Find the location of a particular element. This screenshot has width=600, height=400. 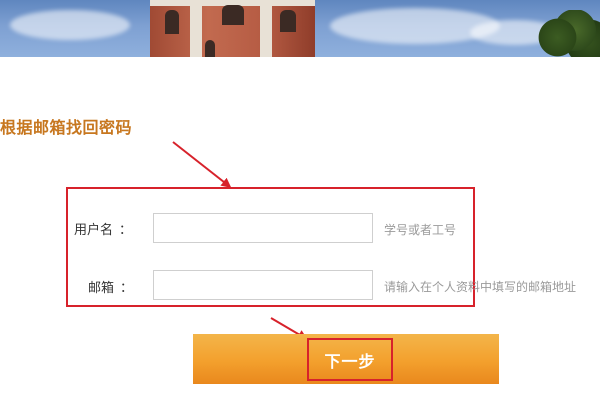

username-label-text: 用户名 is located at coordinates (94, 230).